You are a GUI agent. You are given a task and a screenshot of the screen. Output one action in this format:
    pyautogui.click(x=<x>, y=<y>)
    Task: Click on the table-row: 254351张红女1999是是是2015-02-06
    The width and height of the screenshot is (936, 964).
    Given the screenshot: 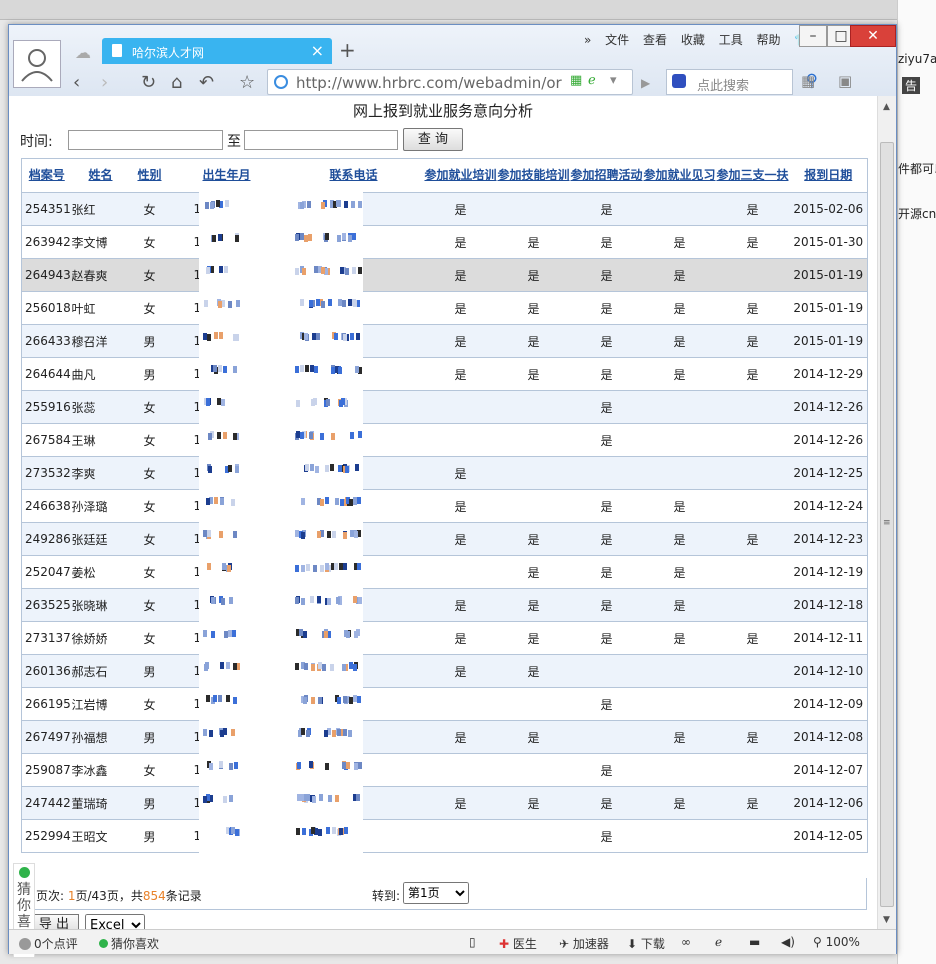 What is the action you would take?
    pyautogui.click(x=444, y=209)
    